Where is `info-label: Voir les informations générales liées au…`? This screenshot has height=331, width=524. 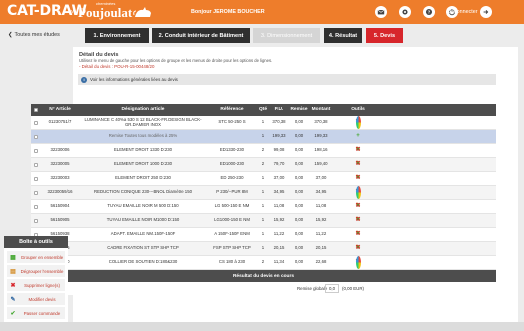
info-label: Voir les informations générales liées au… is located at coordinates (134, 79).